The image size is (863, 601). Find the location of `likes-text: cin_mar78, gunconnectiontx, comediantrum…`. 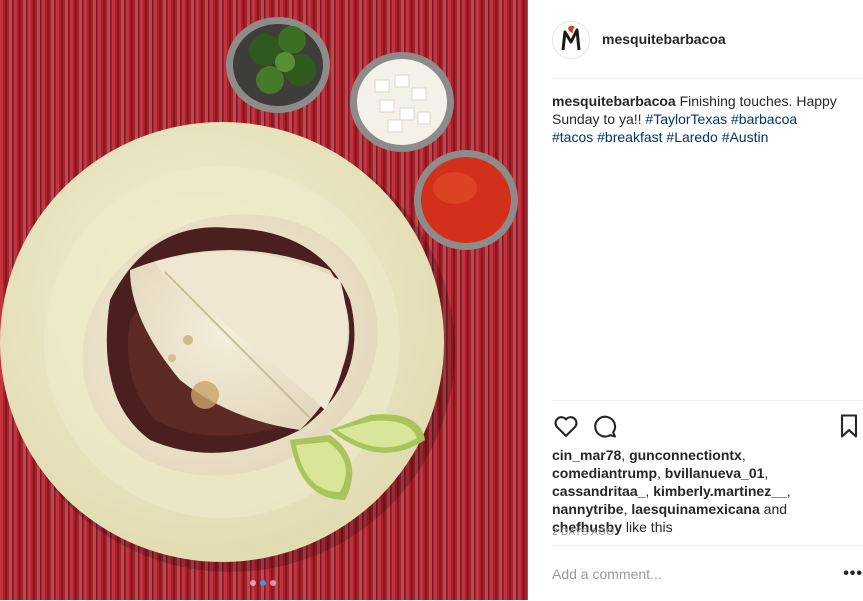

likes-text: cin_mar78, gunconnectiontx, comediantrum… is located at coordinates (671, 491).